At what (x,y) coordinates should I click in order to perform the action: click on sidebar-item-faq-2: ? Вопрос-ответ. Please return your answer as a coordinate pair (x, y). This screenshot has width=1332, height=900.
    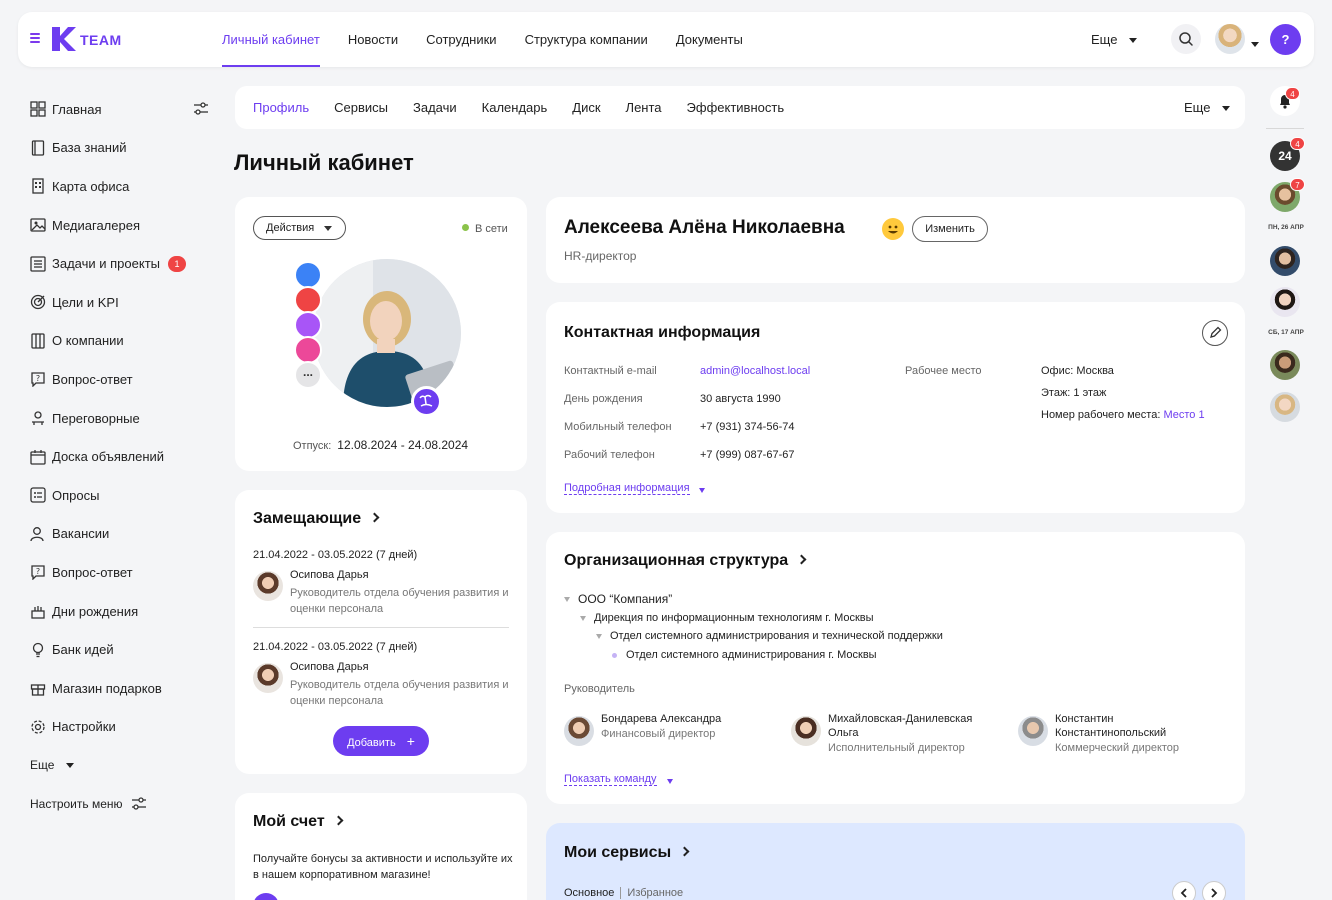
    Looking at the image, I should click on (122, 572).